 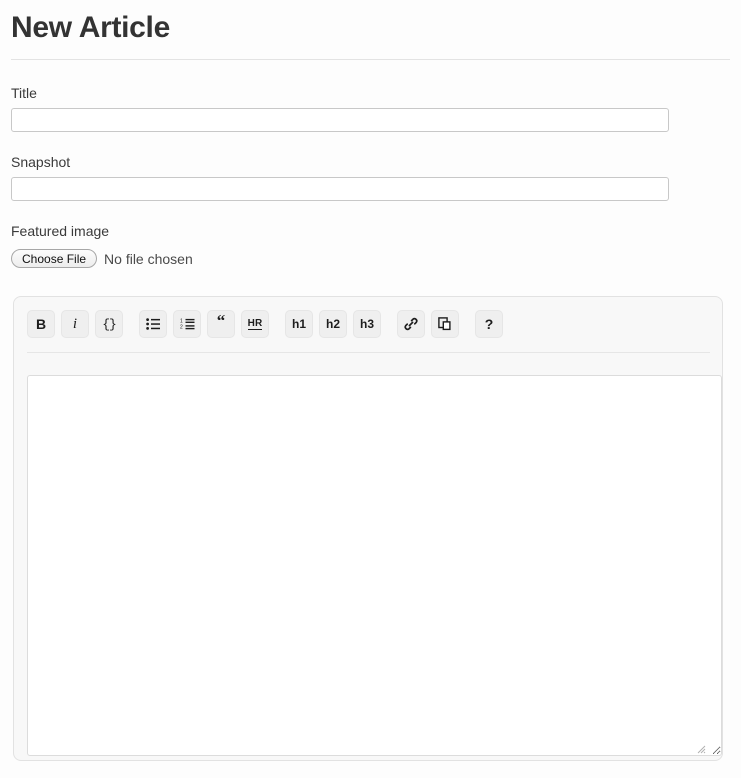 What do you see at coordinates (90, 27) in the screenshot?
I see `page-title: New Article` at bounding box center [90, 27].